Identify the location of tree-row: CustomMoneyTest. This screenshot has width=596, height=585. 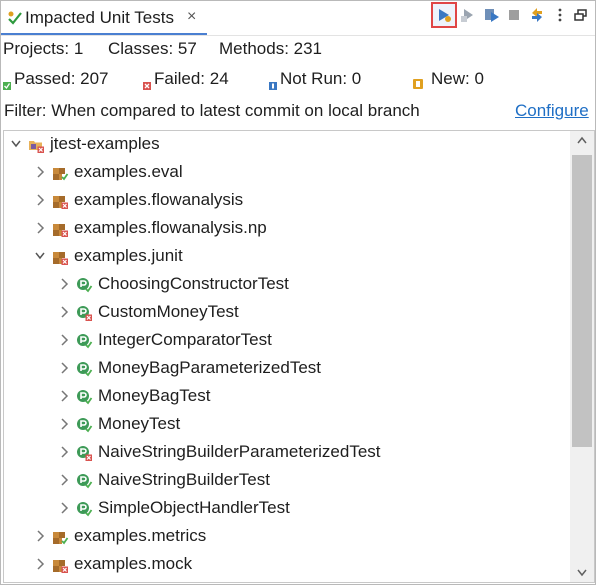
(285, 313).